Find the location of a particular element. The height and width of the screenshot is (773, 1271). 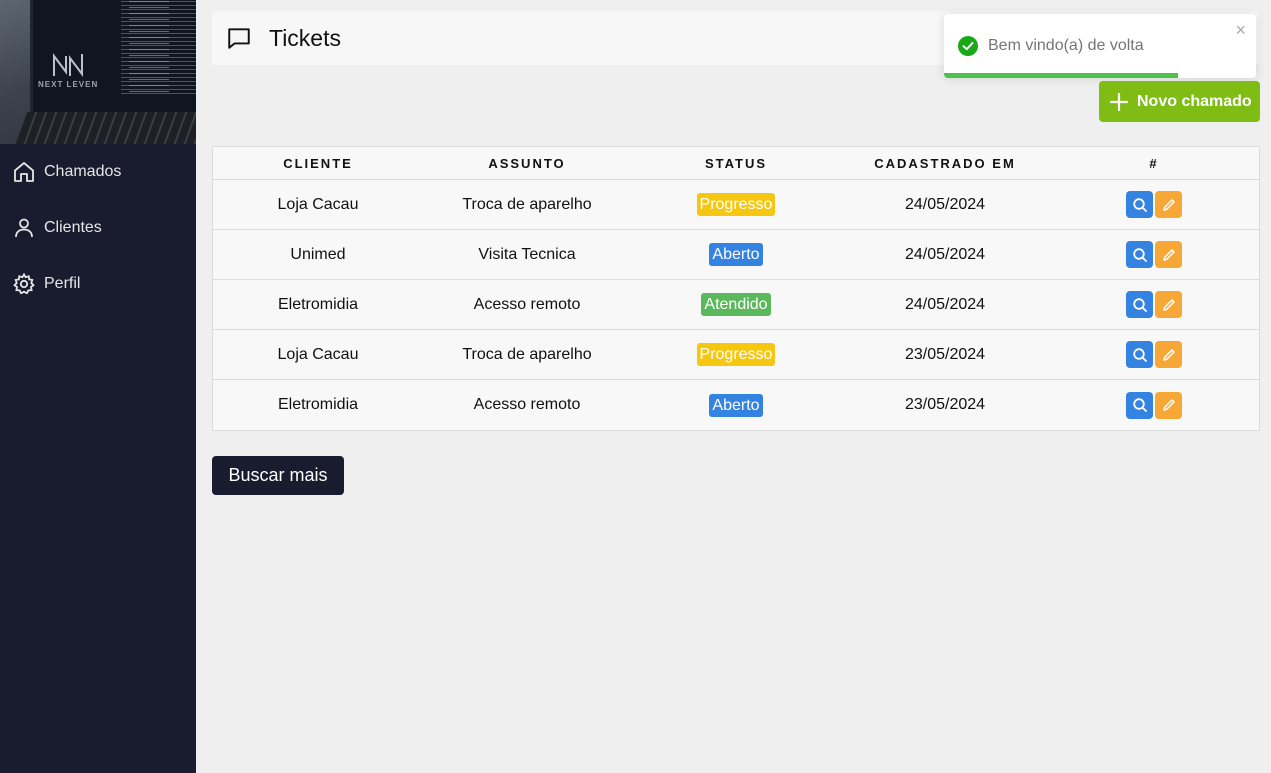

table-row: Unimed Visita Tecnica Aberto 24/05/2024 is located at coordinates (736, 255).